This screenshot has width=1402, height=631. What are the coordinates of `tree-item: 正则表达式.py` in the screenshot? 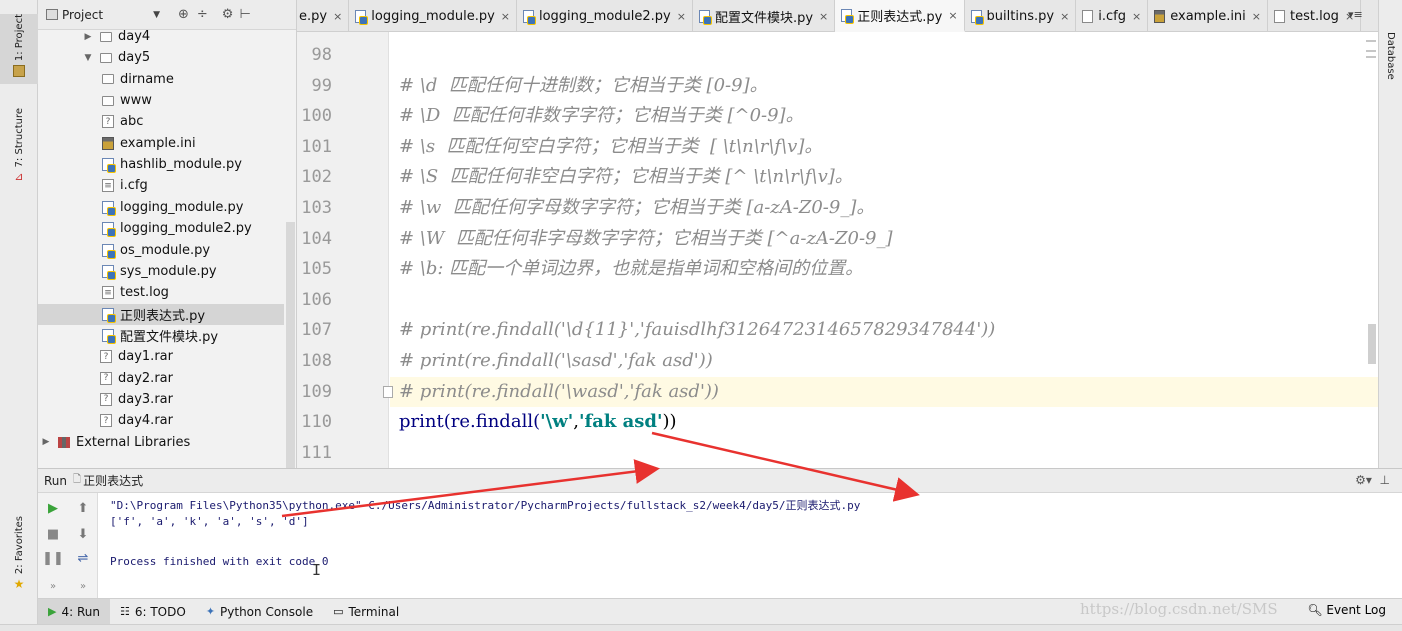 It's located at (161, 314).